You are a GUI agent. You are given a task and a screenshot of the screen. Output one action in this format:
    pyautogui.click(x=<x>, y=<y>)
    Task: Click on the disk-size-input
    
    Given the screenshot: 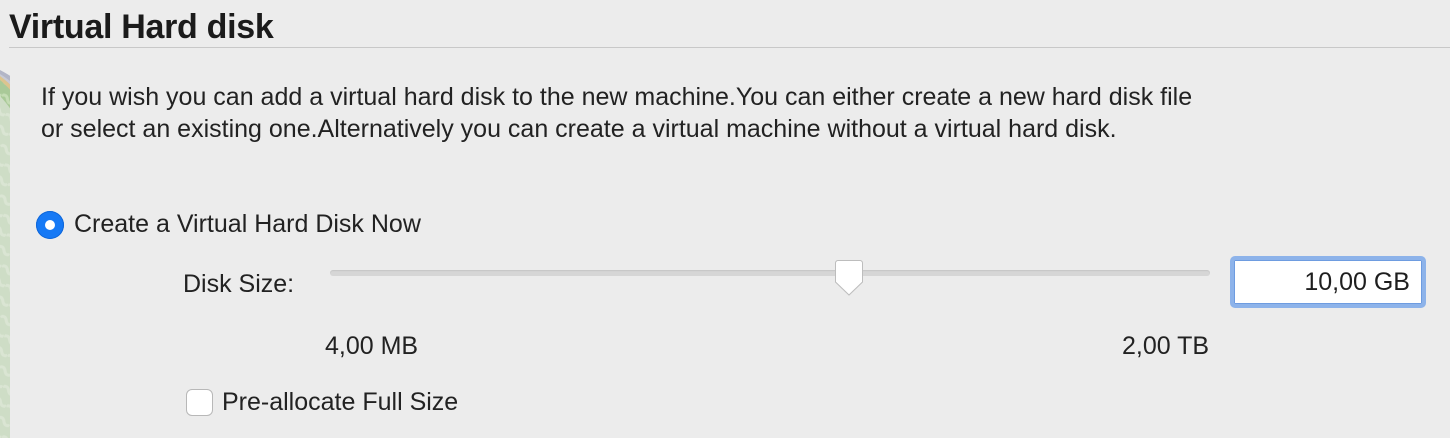 What is the action you would take?
    pyautogui.click(x=1328, y=282)
    